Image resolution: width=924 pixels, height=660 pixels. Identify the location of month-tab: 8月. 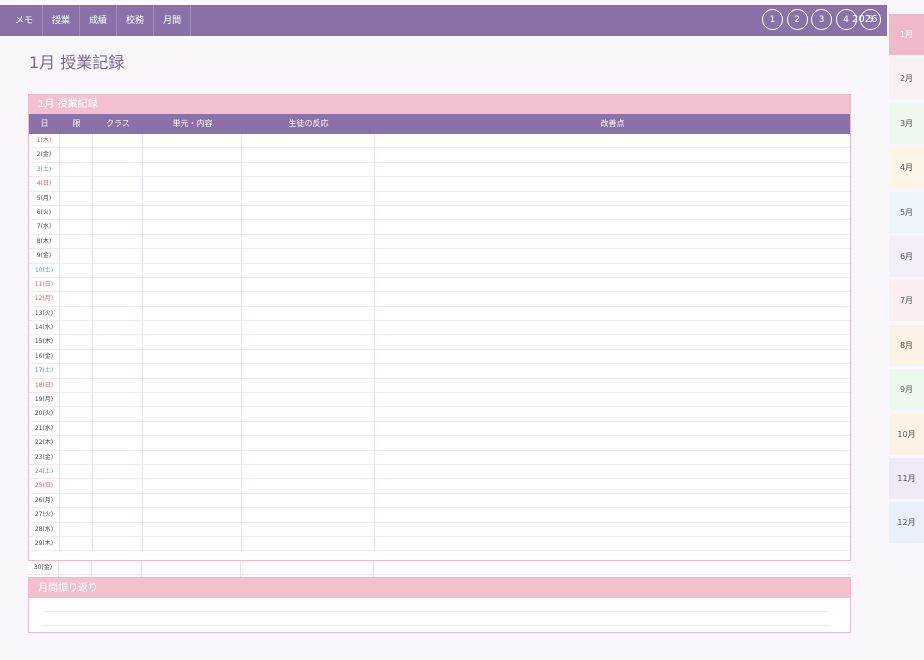
(906, 345).